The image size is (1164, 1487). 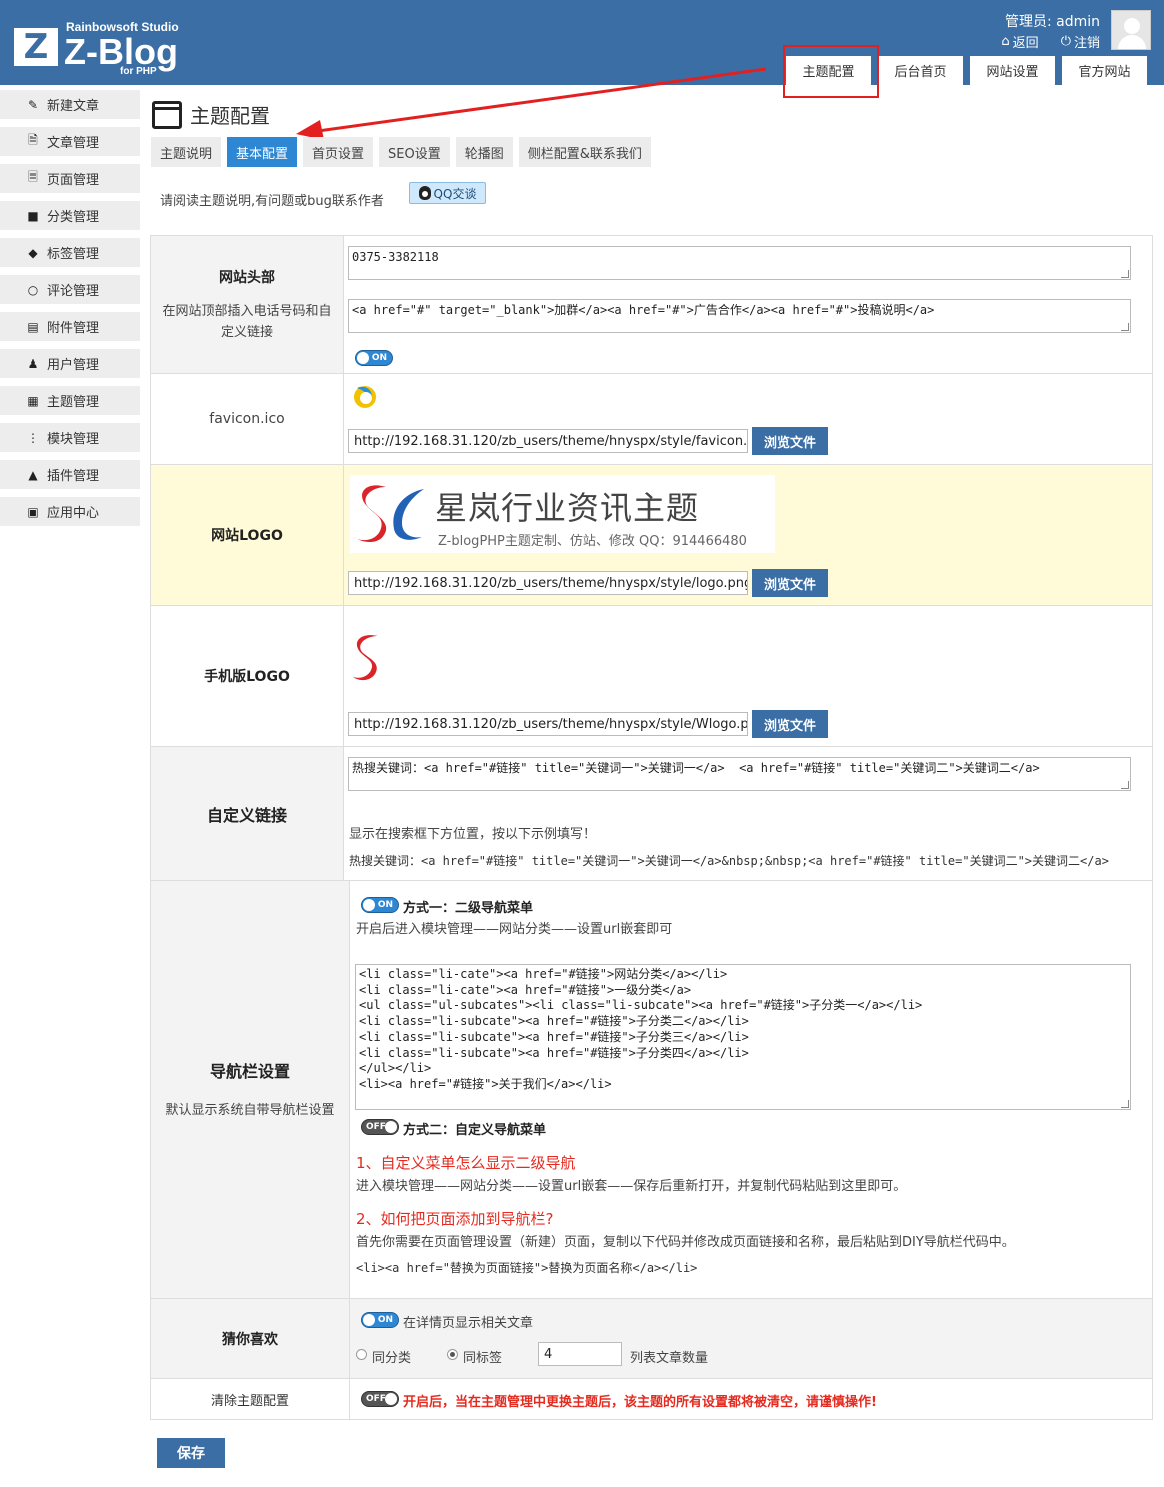 What do you see at coordinates (73, 476) in the screenshot?
I see `sidebar-item-label: 插件管理` at bounding box center [73, 476].